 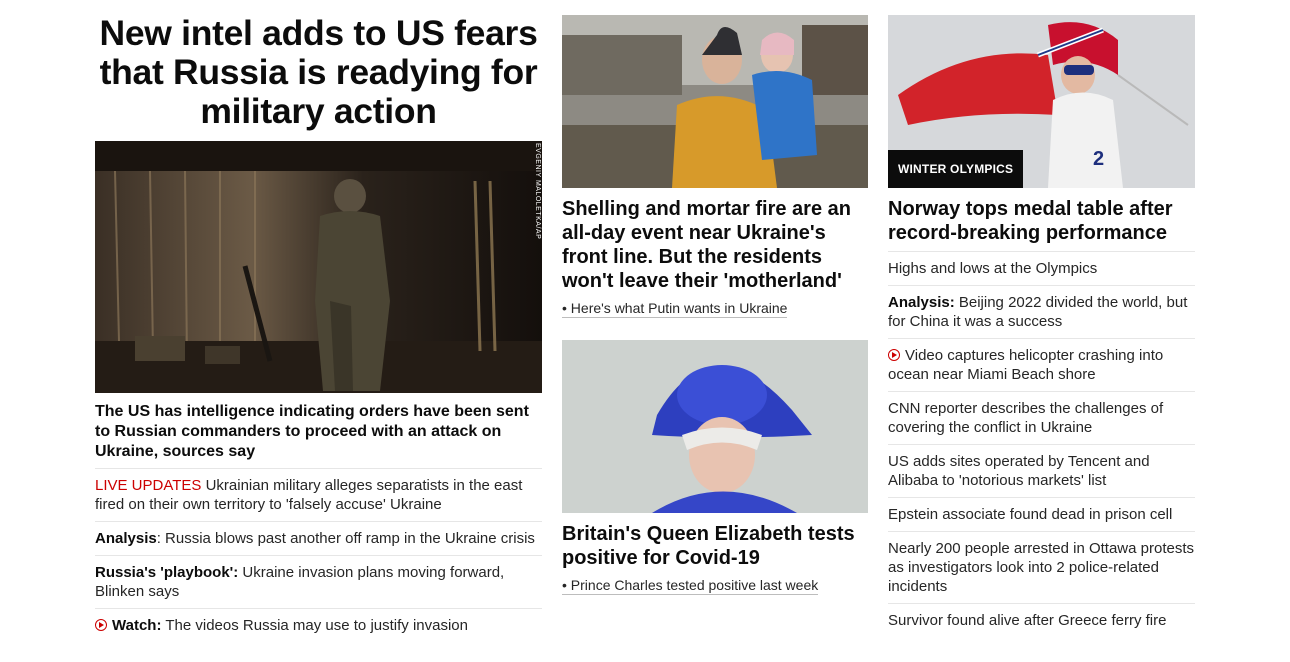 I want to click on list-item-text: Highs and lows at the Olympics, so click(x=993, y=268).